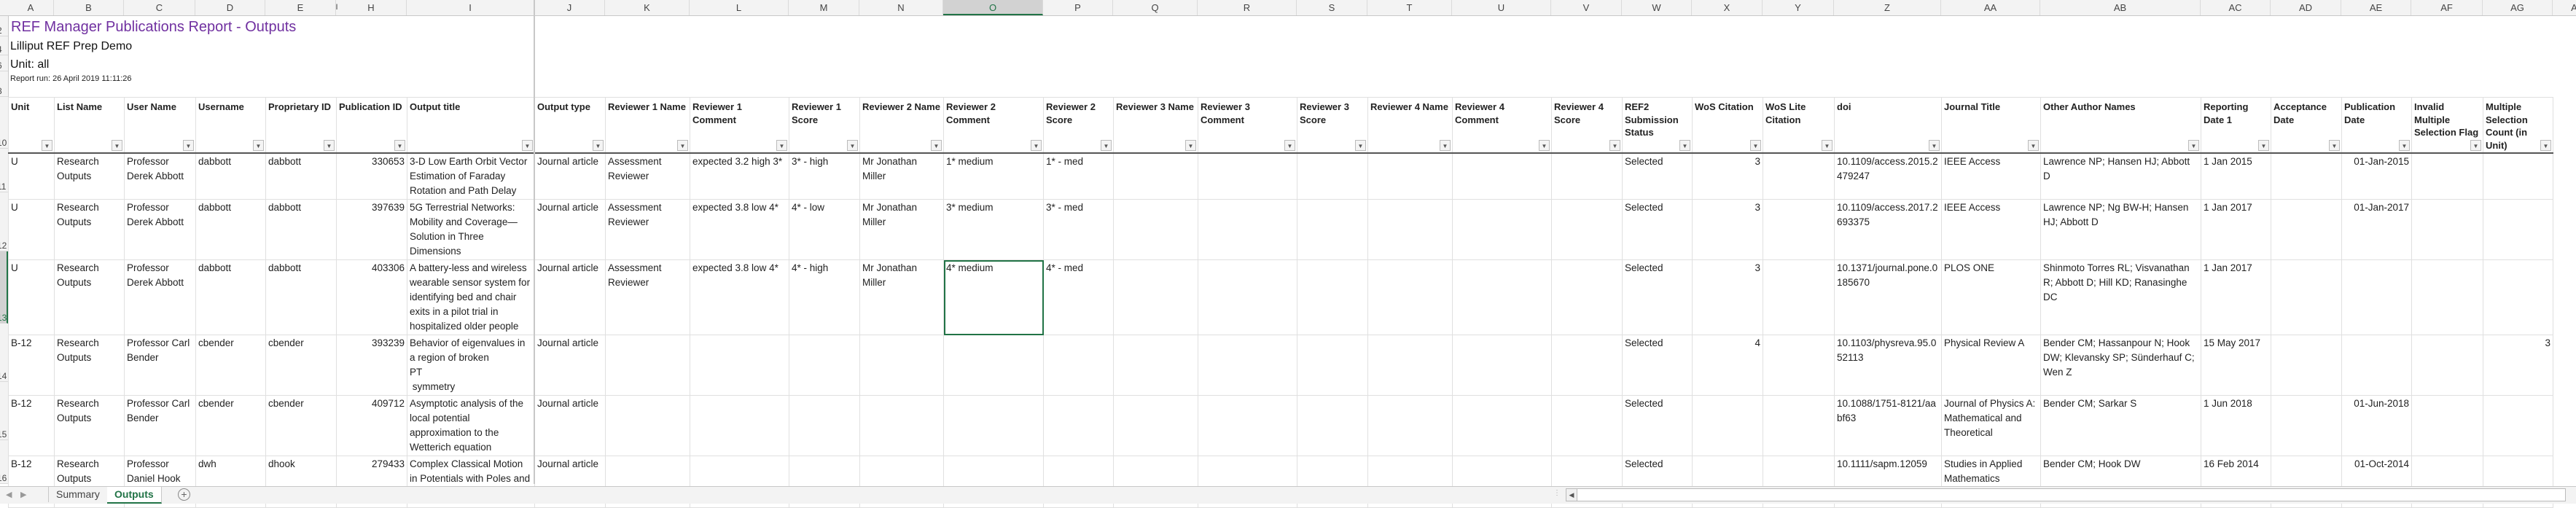 The image size is (2576, 508). I want to click on sheet-tab-summary: Summary, so click(78, 494).